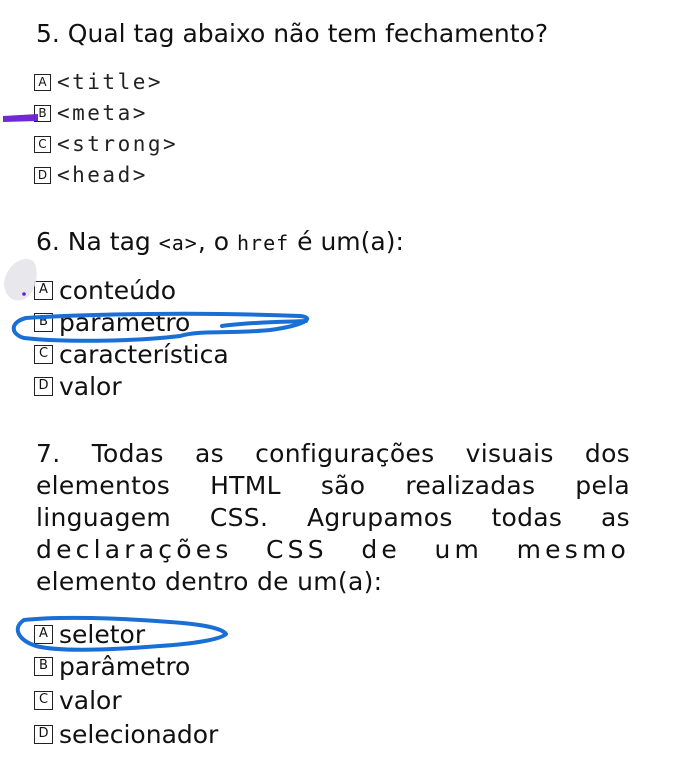 The width and height of the screenshot is (693, 777). What do you see at coordinates (292, 33) in the screenshot?
I see `question-5: 5. Qual tag abaixo não tem fechamento?` at bounding box center [292, 33].